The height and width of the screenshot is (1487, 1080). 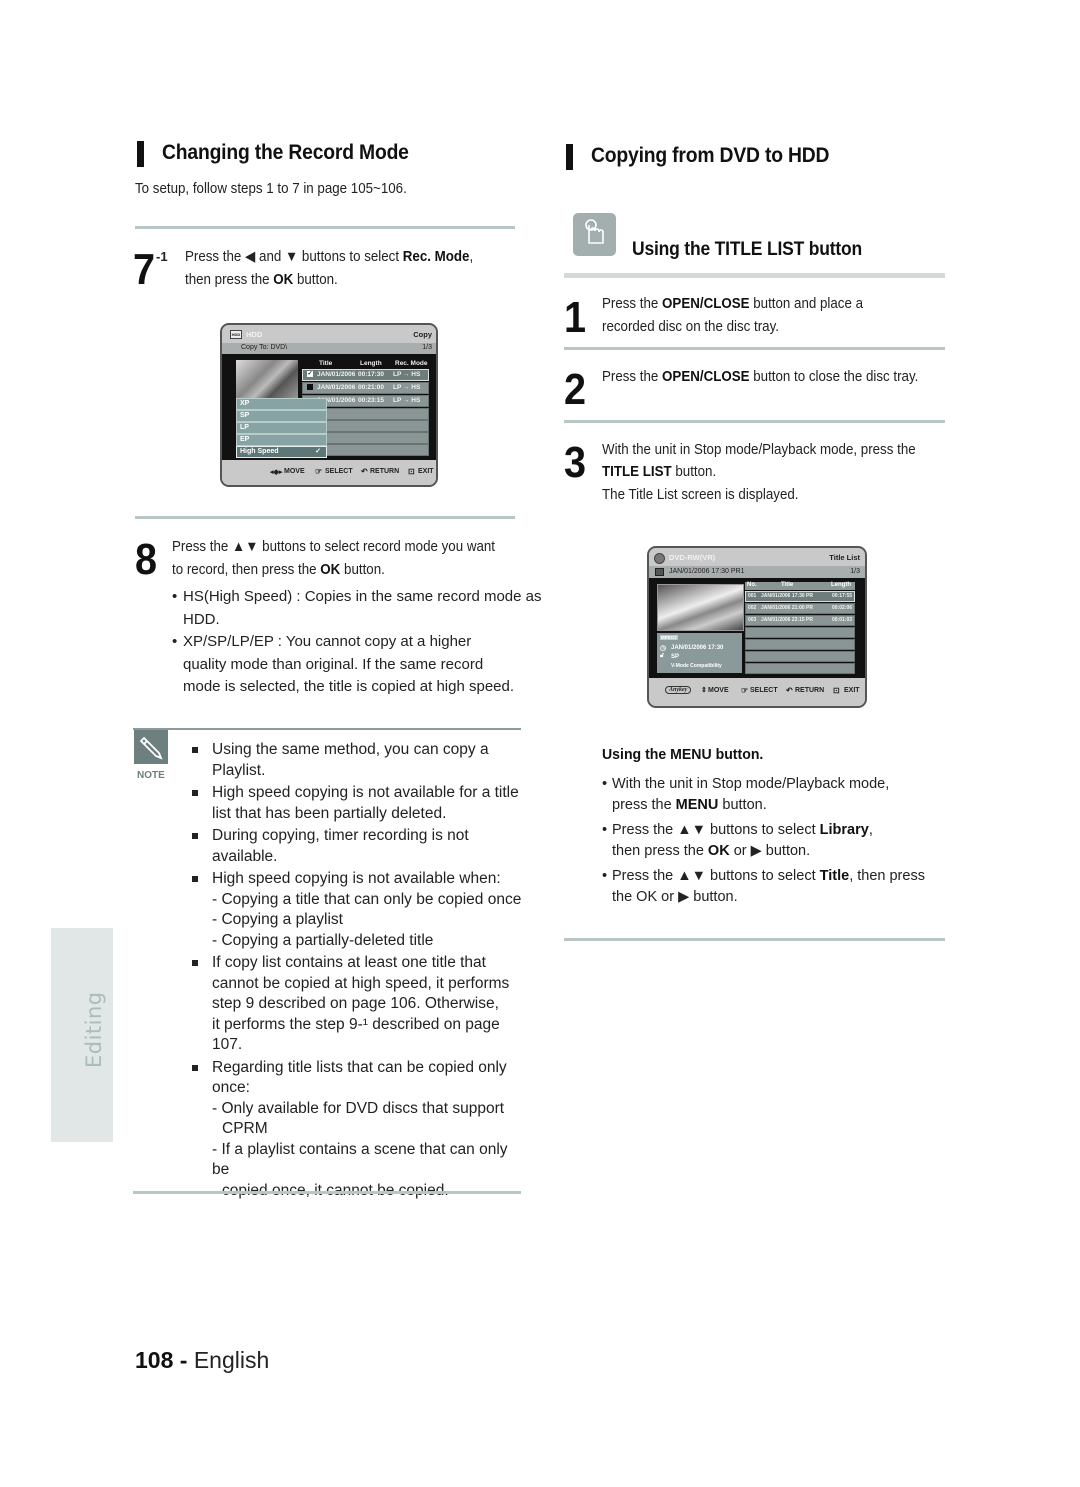 What do you see at coordinates (663, 648) in the screenshot?
I see `clock-icon: ◷` at bounding box center [663, 648].